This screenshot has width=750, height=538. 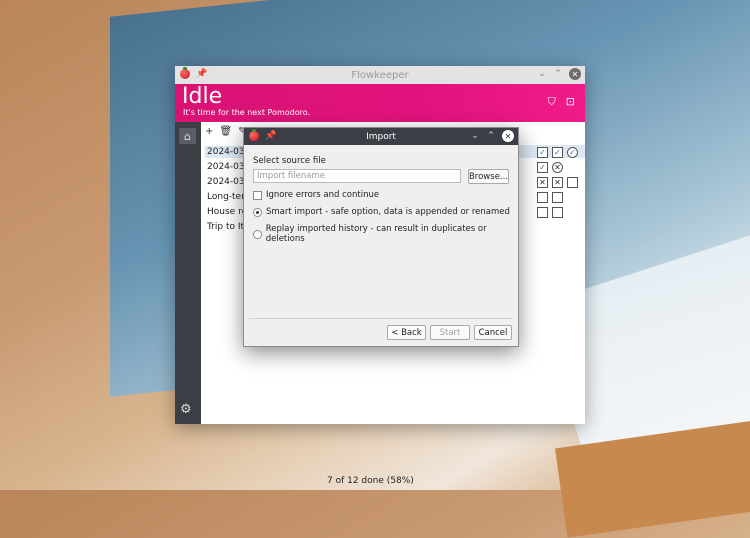 I want to click on dialog-titlebar: 📌 Import ⌄ ⌃ ✕, so click(x=381, y=136).